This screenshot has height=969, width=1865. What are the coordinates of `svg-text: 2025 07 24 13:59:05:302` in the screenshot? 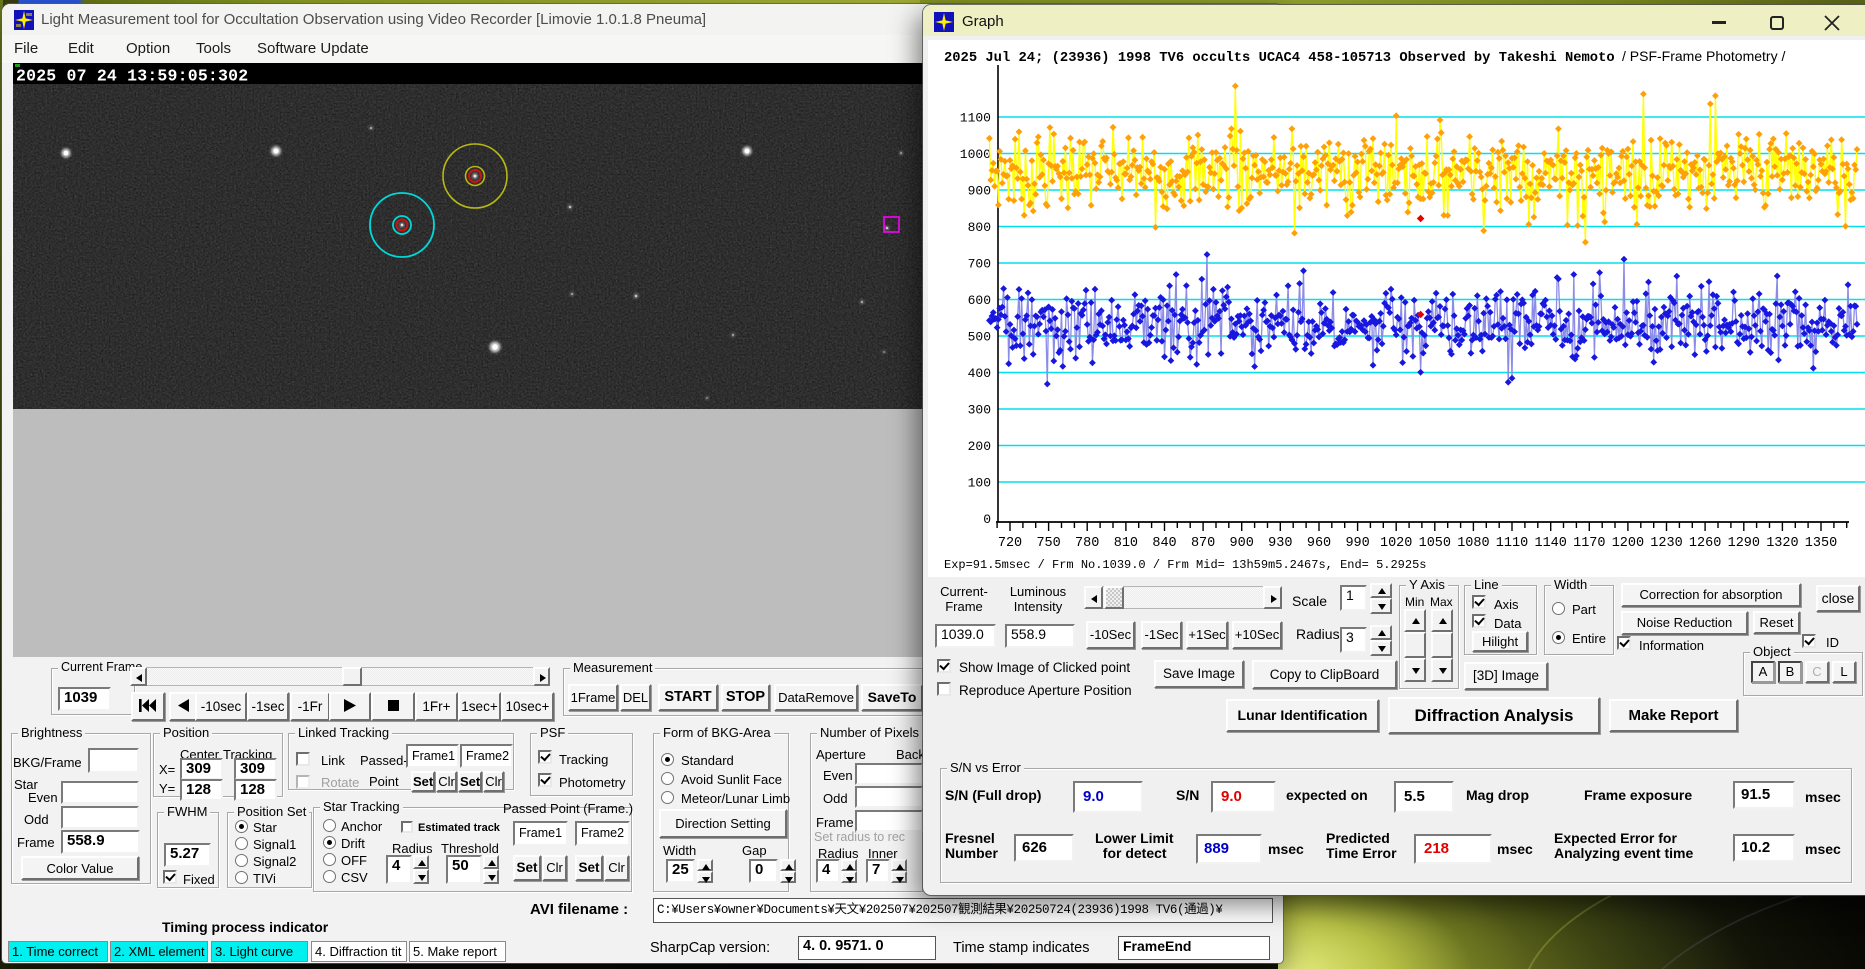 It's located at (132, 76).